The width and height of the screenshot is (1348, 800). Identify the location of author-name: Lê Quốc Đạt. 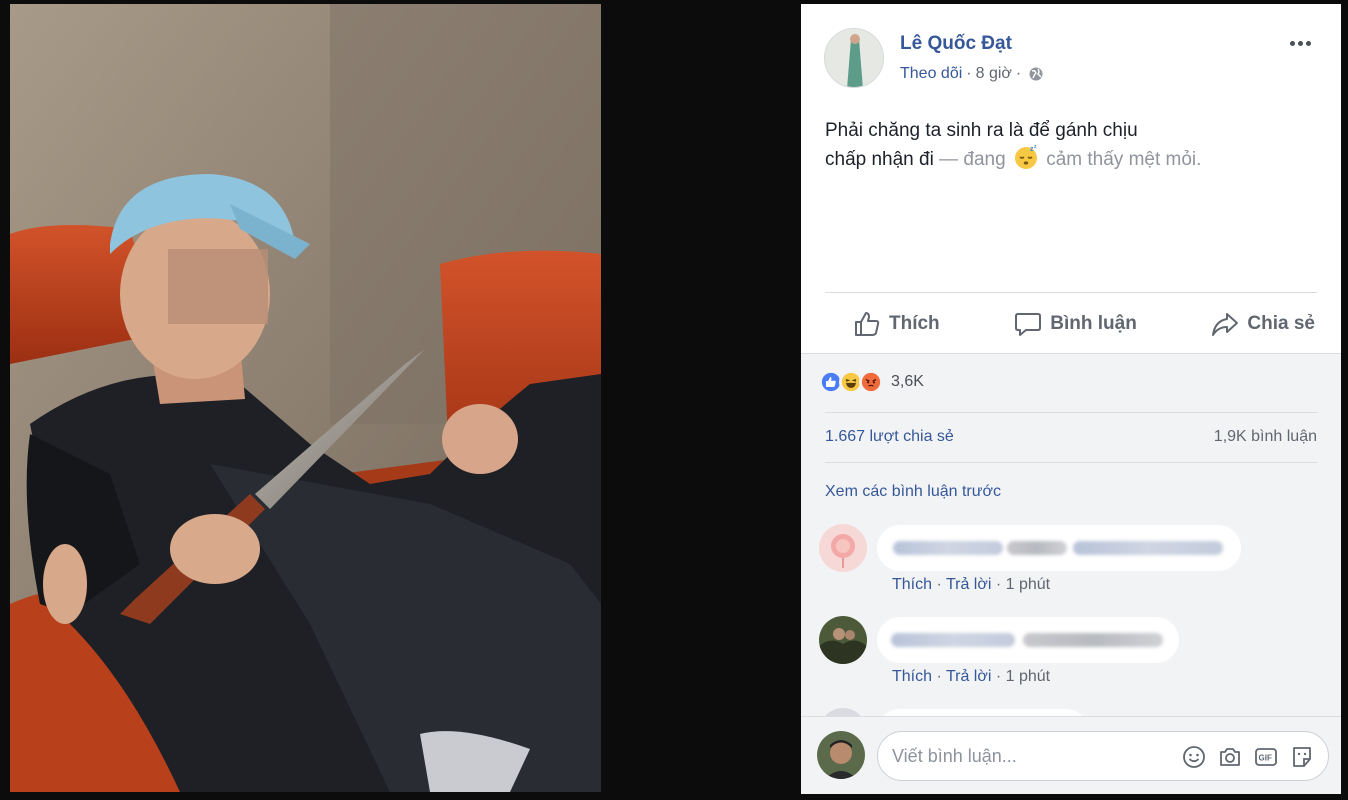
(956, 44).